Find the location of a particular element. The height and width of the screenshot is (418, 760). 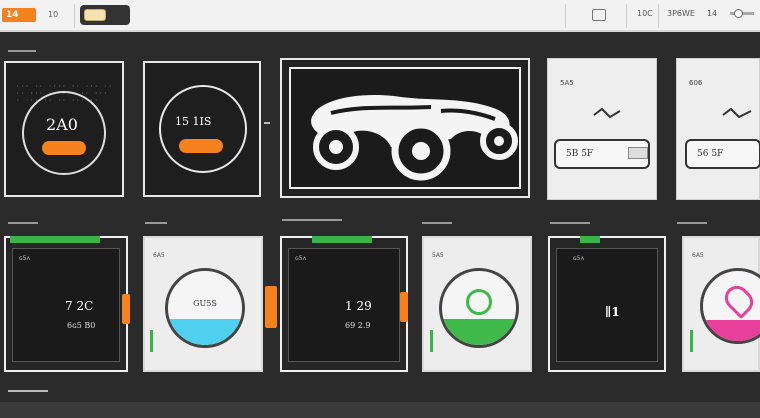

card-screen: ɢ5ʌ 7 2C 6ɢ5 B0 is located at coordinates (66, 305).